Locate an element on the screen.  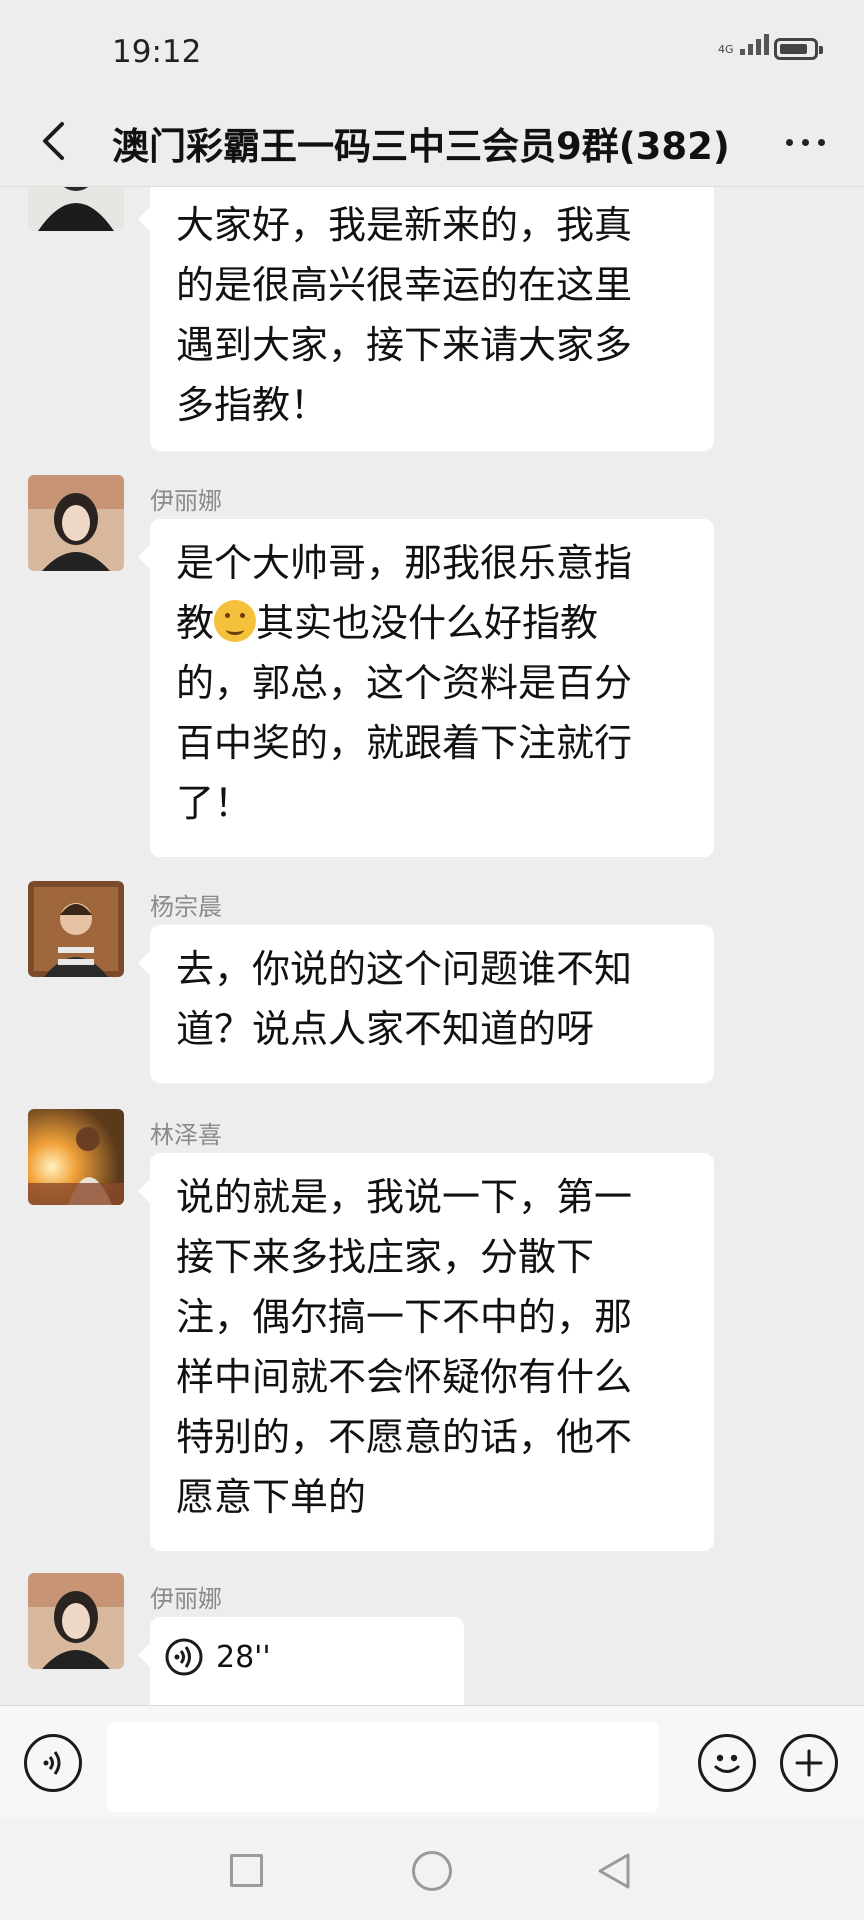
message-text: 去，你说的这个问题谁不知 道？说点人家不知道的呀 is located at coordinates (404, 999).